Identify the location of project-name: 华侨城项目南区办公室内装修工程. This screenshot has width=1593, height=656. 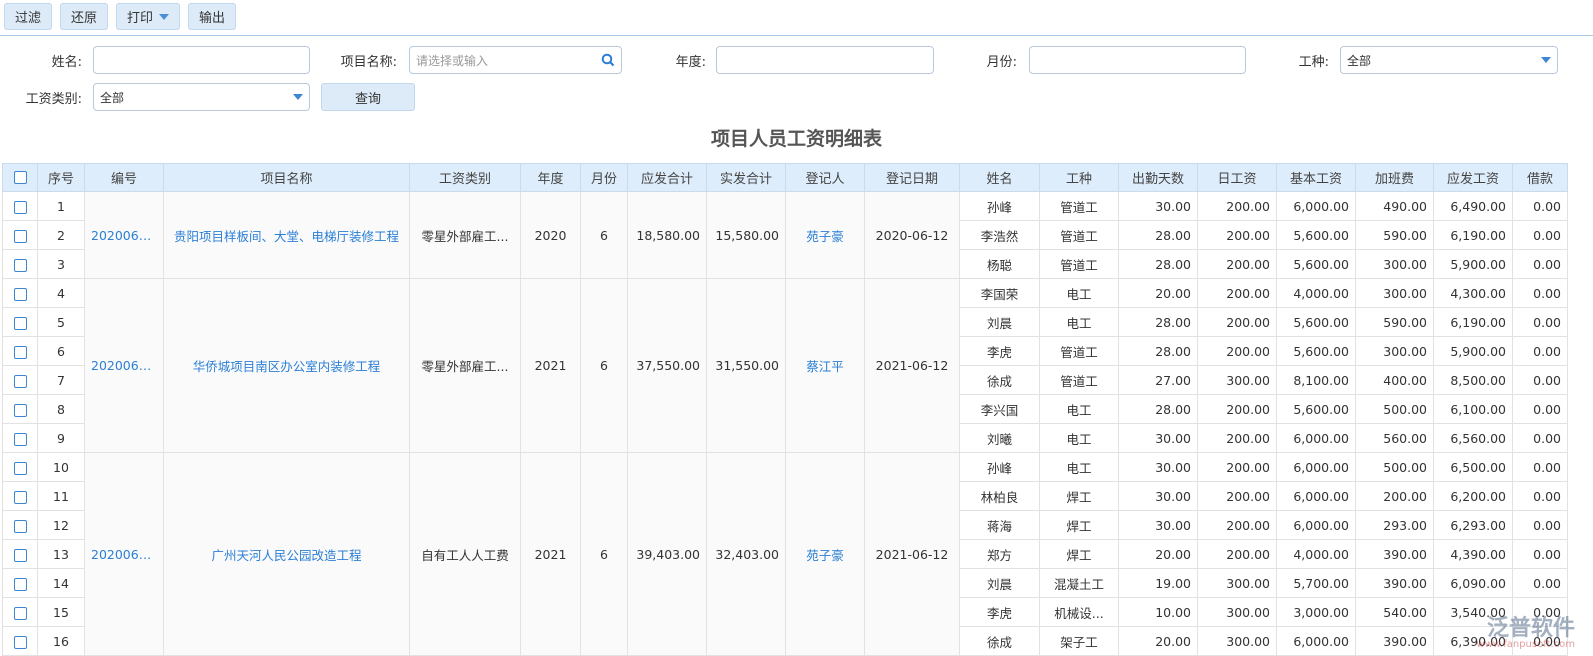
(286, 365).